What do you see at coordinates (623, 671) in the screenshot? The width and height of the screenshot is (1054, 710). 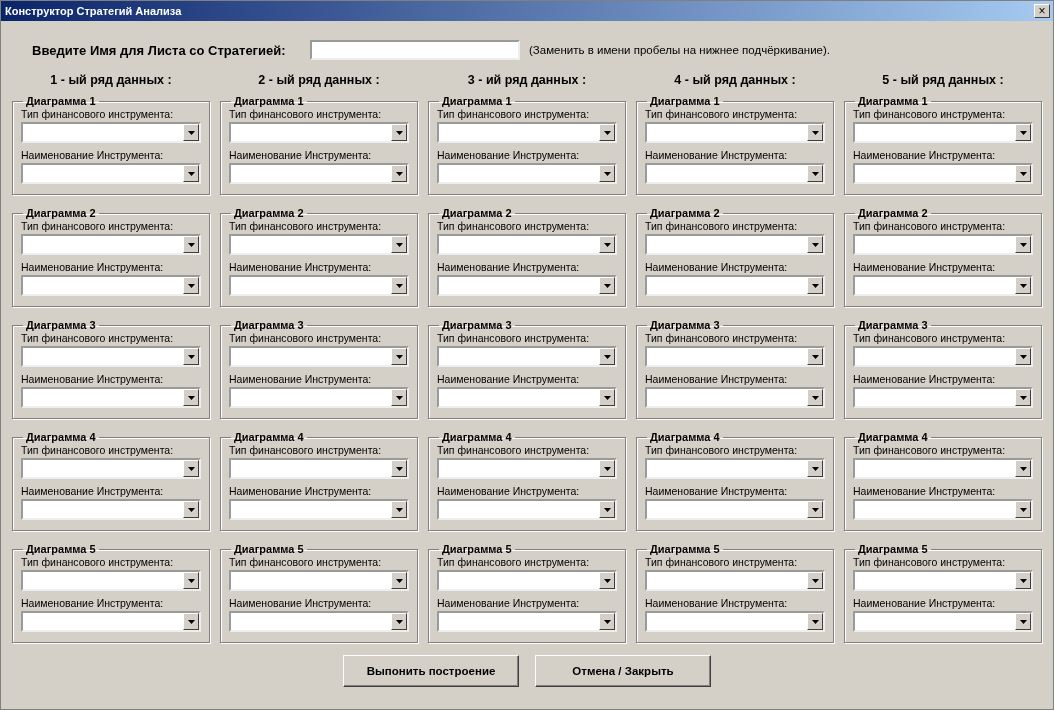 I see `dialog-button: Отмена / Закрыть` at bounding box center [623, 671].